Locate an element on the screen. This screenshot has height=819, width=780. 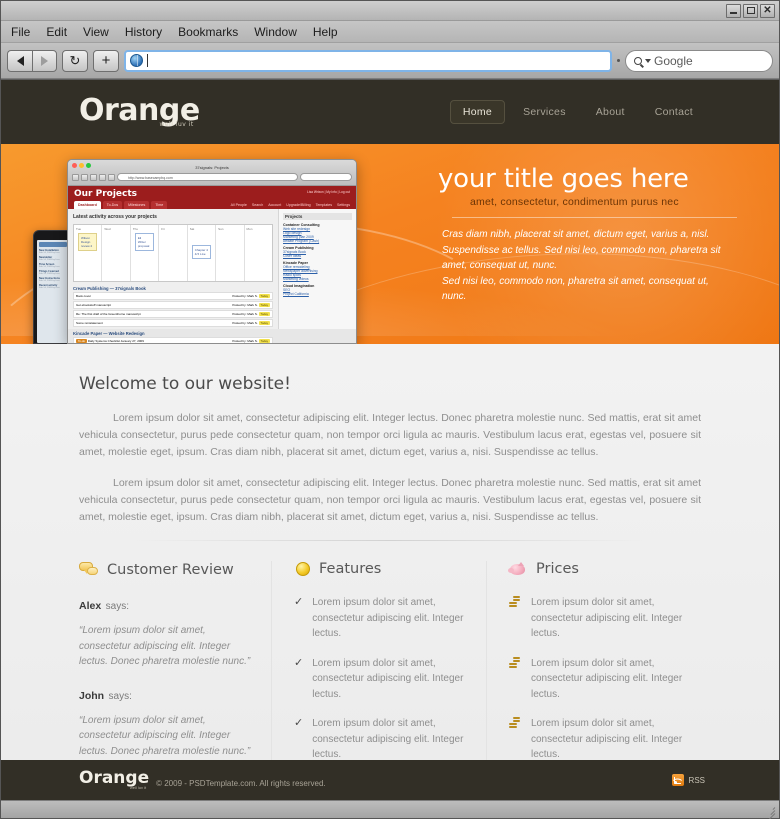
menu-help: Help is located at coordinates (325, 32).